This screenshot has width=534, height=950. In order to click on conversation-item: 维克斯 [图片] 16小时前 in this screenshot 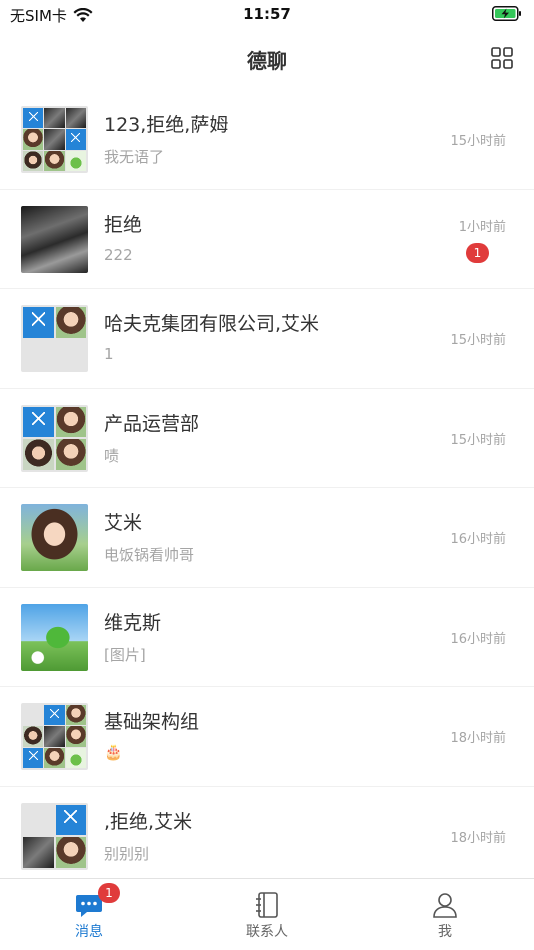, I will do `click(267, 637)`.